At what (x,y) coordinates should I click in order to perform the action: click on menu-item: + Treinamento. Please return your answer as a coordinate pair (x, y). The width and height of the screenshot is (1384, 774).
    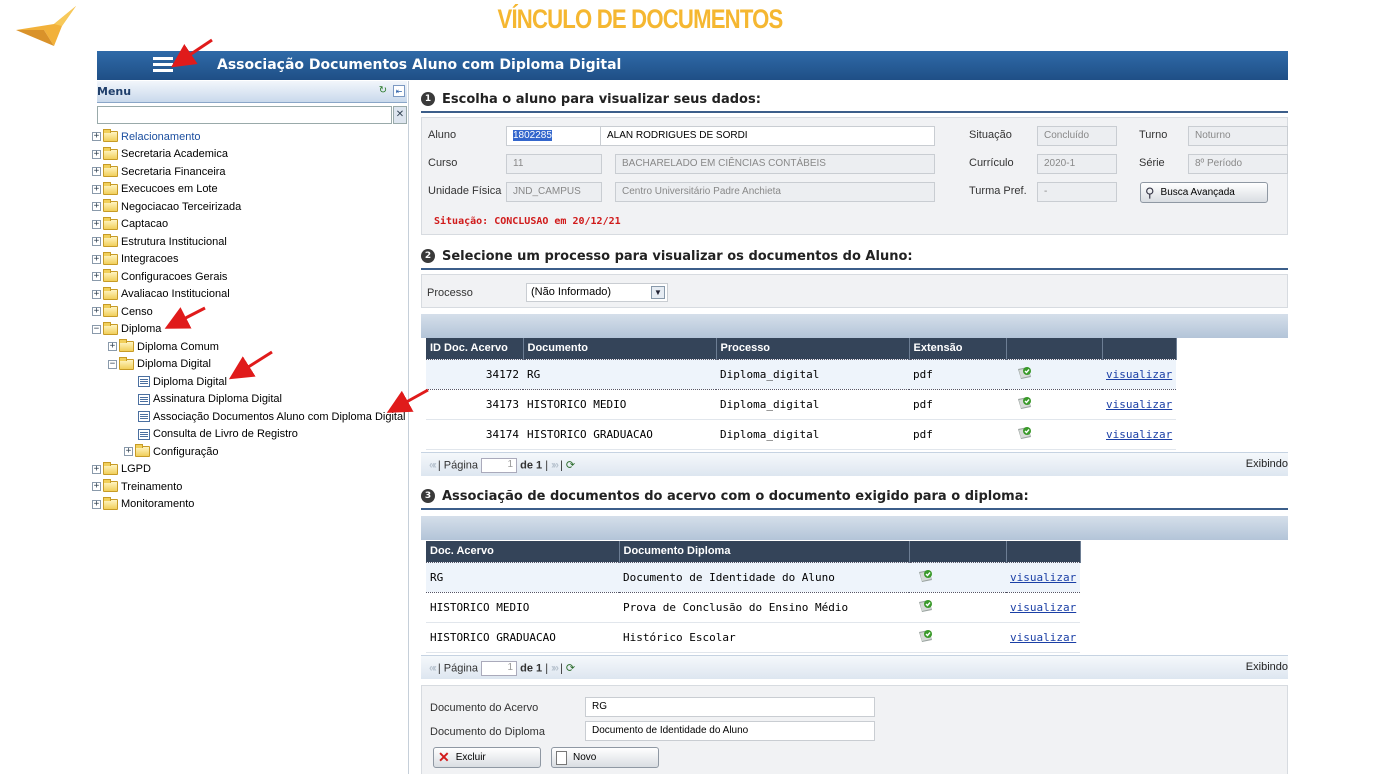
    Looking at the image, I should click on (137, 486).